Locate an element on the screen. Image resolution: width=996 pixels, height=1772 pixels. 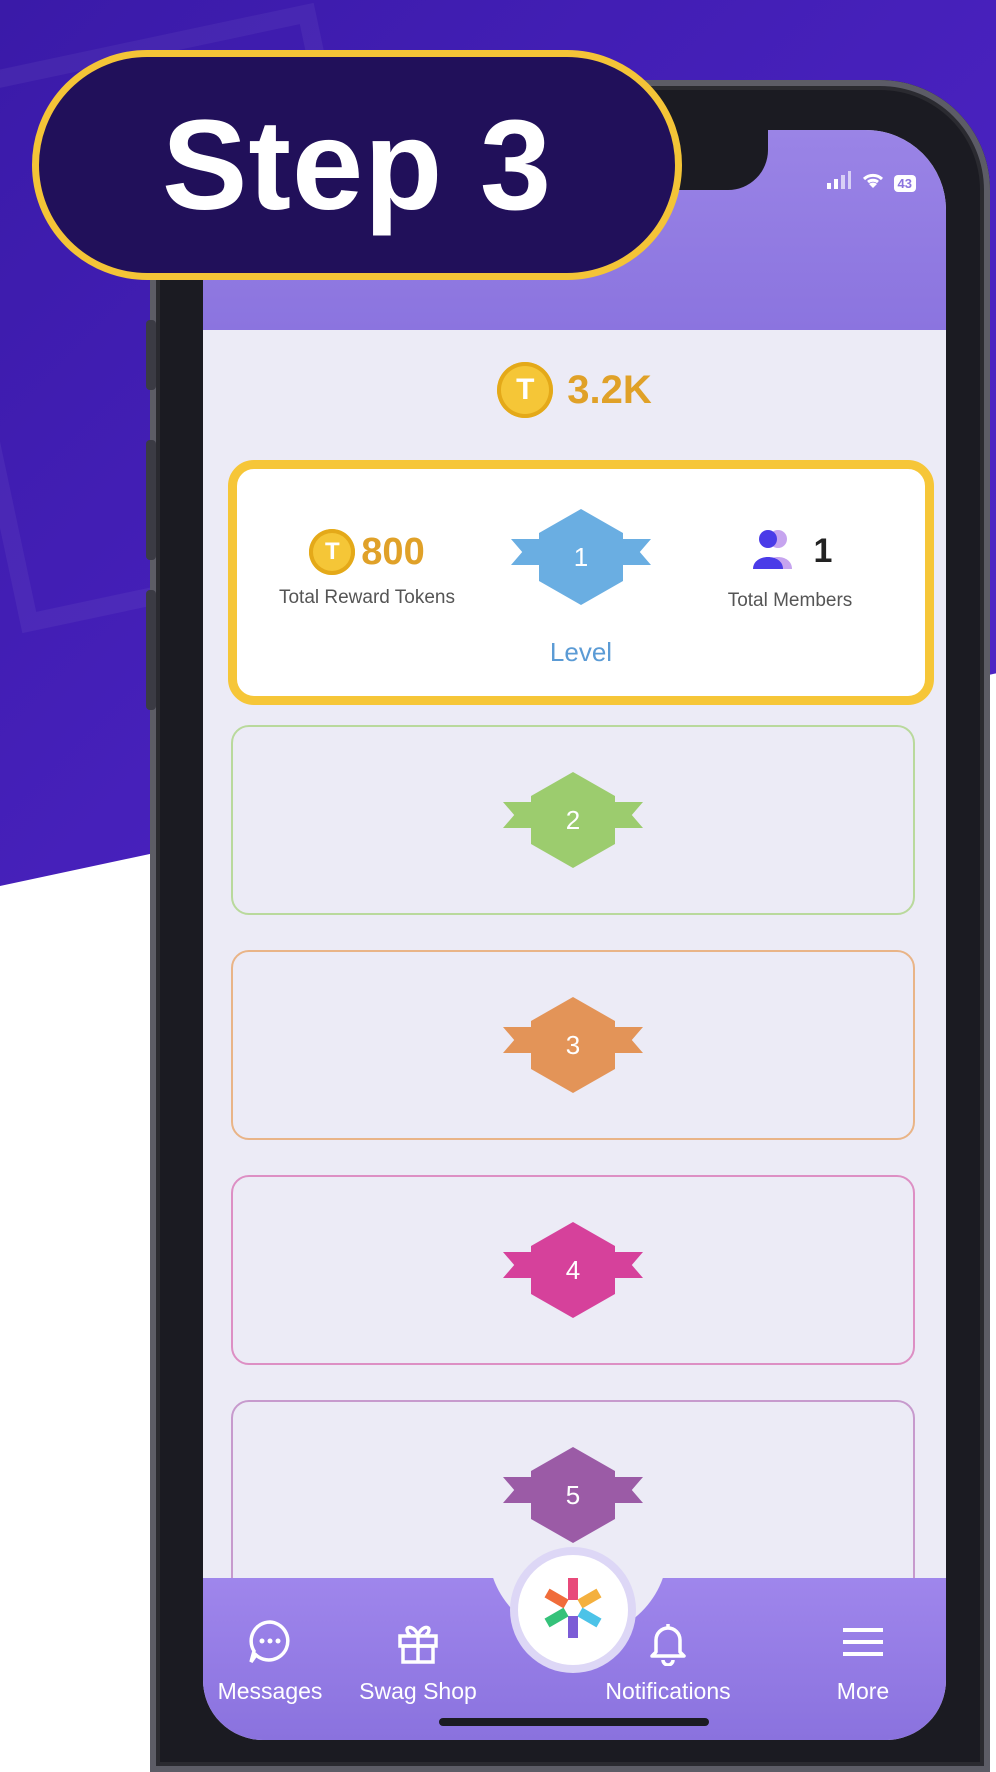
step-banner: Step 3 is located at coordinates (357, 165).